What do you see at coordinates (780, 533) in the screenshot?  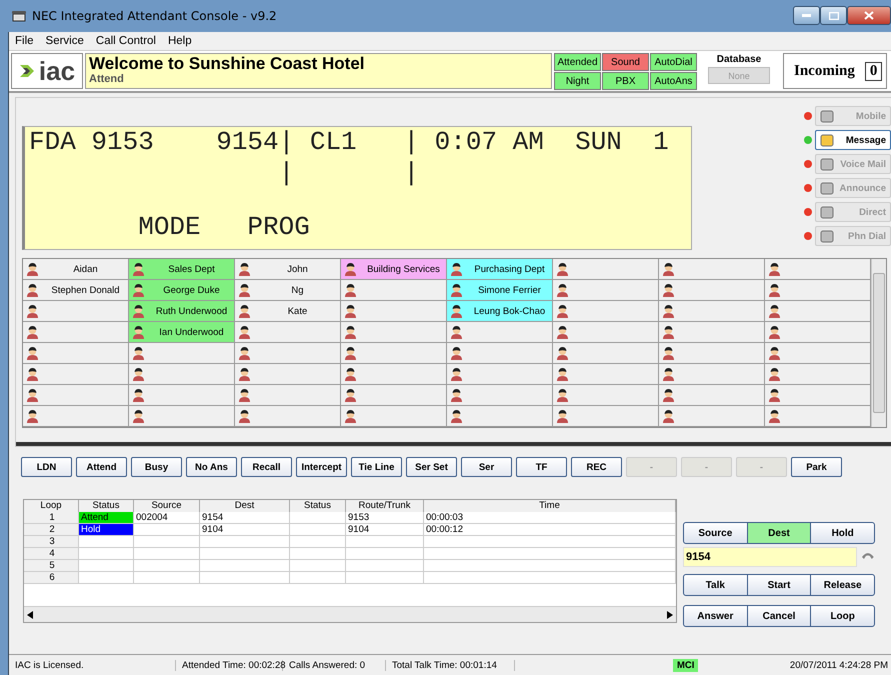 I see `tab: Dest` at bounding box center [780, 533].